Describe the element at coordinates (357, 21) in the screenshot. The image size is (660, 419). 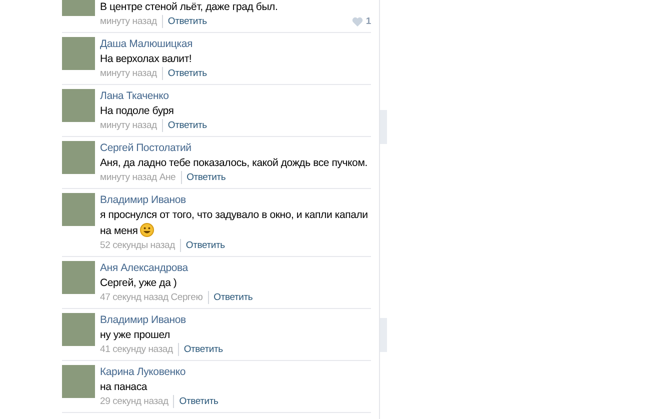
I see `heart-icon` at that location.